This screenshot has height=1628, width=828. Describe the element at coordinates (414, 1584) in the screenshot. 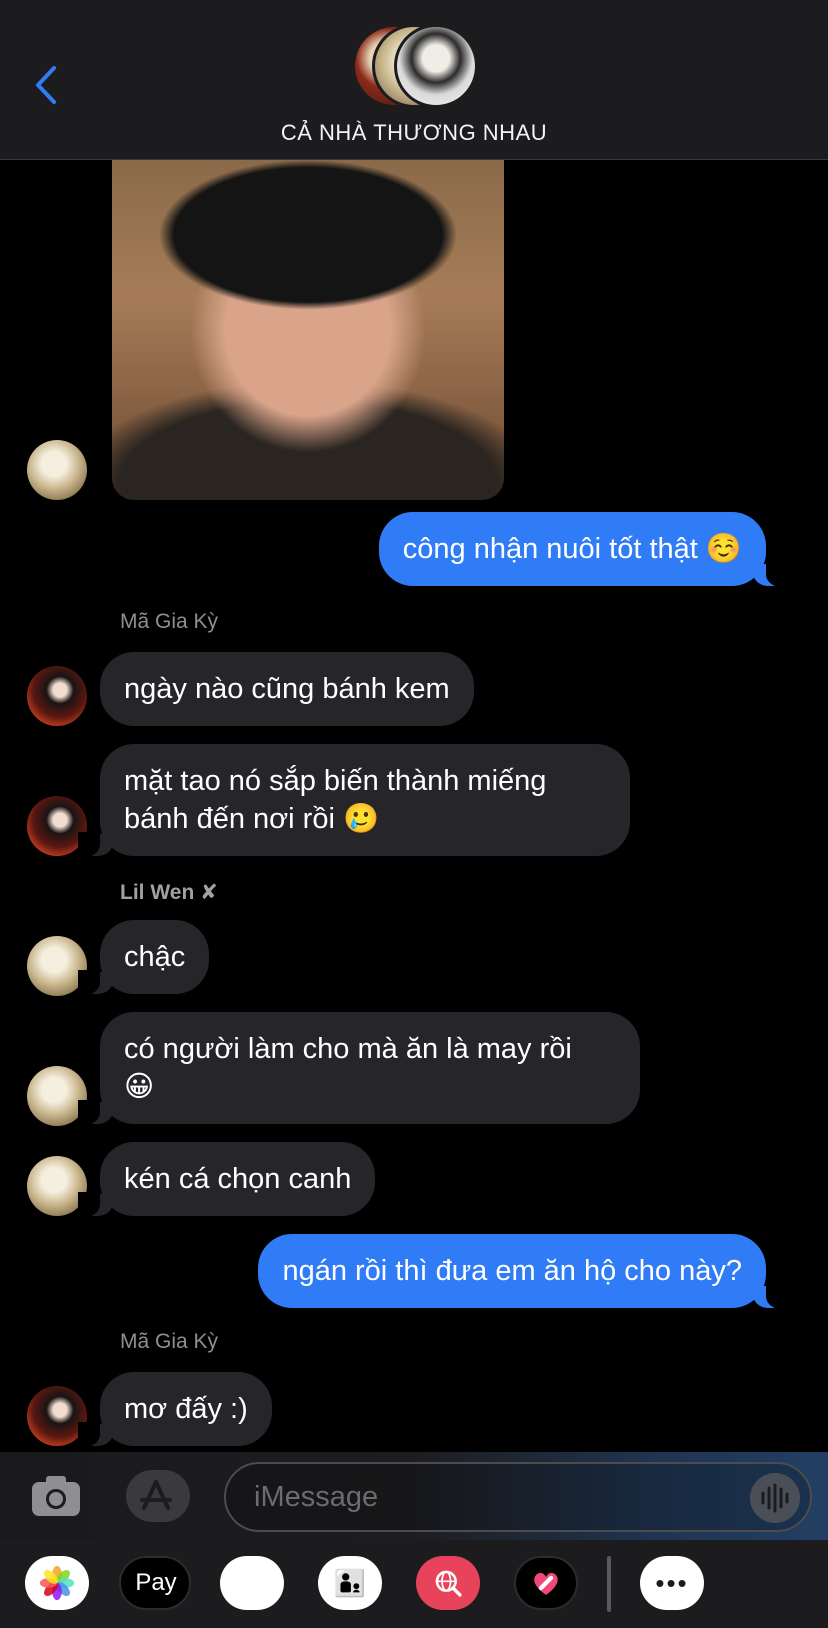

I see `app-drawer: Pay 🐵 👨‍👦 •••` at that location.